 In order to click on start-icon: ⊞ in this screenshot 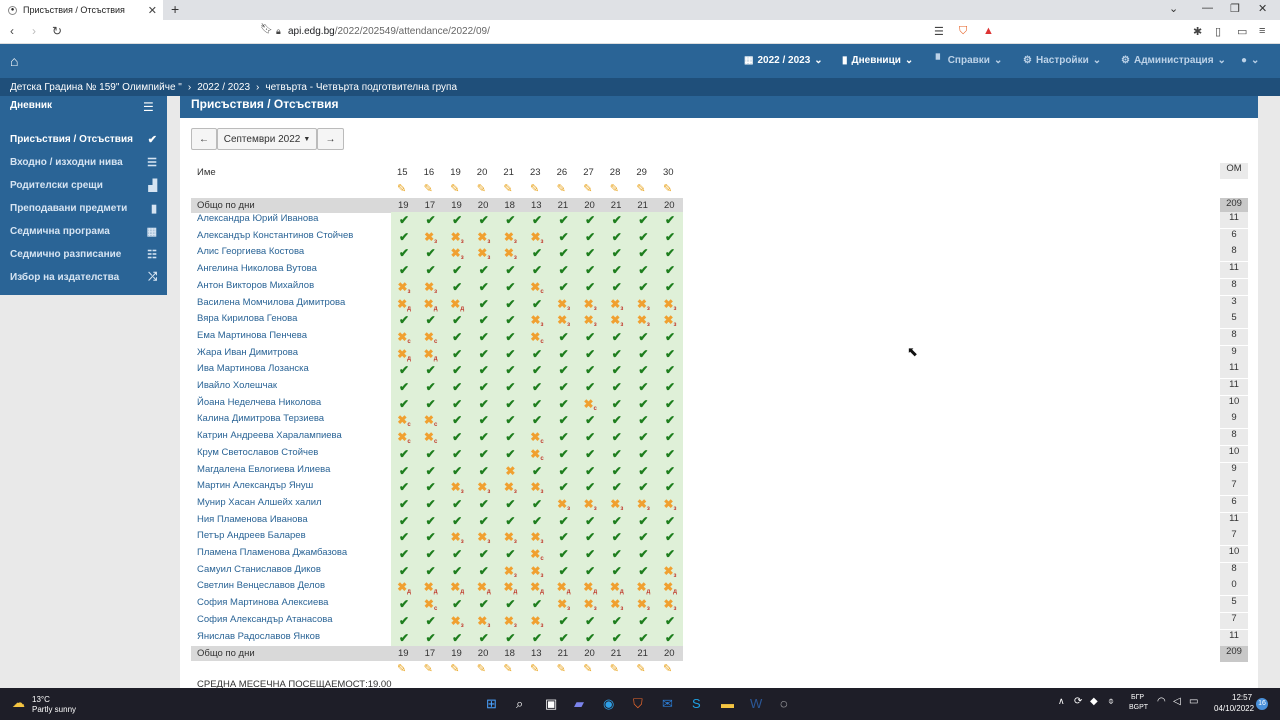, I will do `click(491, 704)`.